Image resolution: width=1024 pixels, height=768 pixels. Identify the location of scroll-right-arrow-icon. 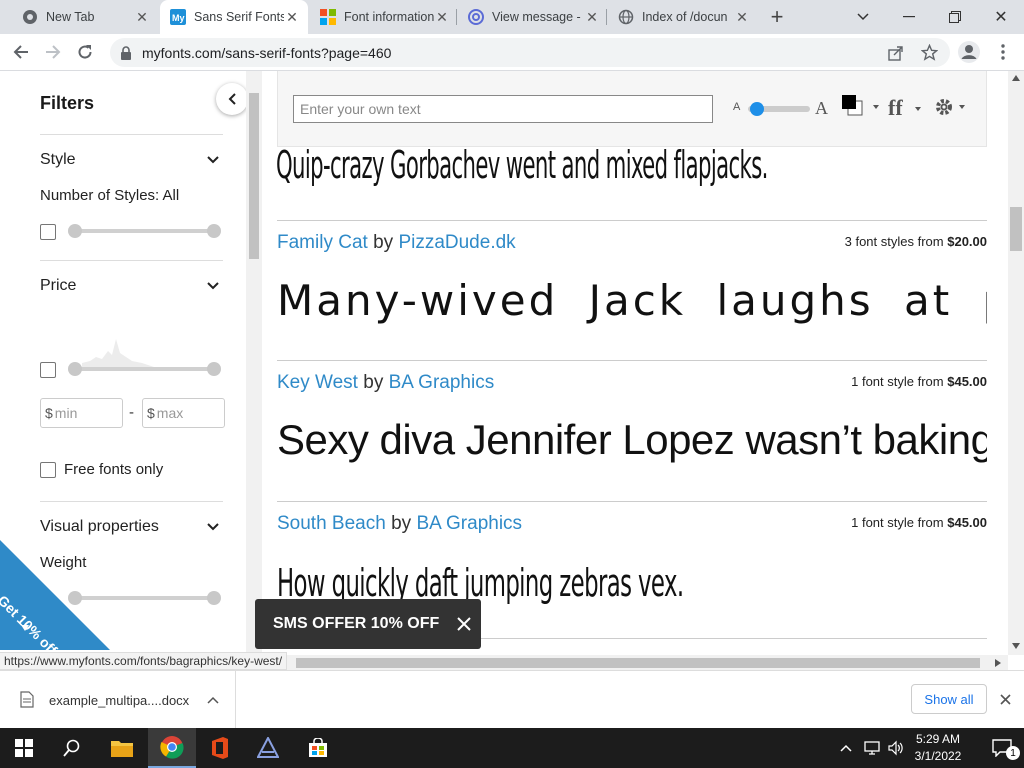
(998, 663).